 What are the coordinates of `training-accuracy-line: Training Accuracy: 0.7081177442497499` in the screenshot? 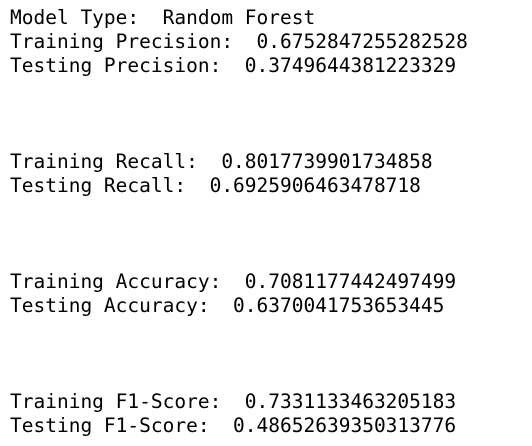 It's located at (233, 281).